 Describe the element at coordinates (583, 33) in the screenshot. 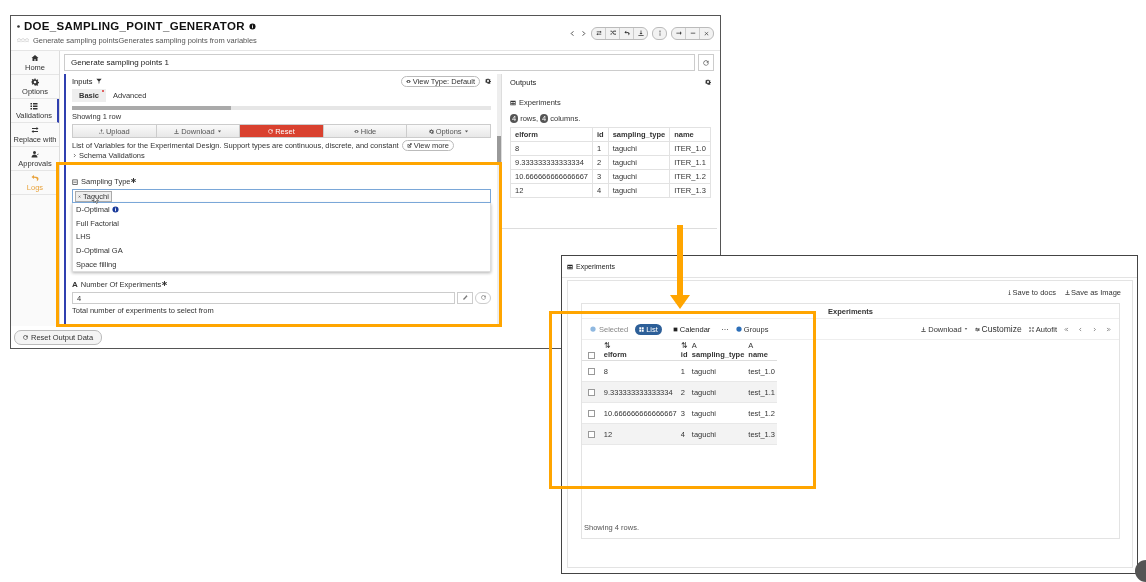

I see `forward-icon` at that location.